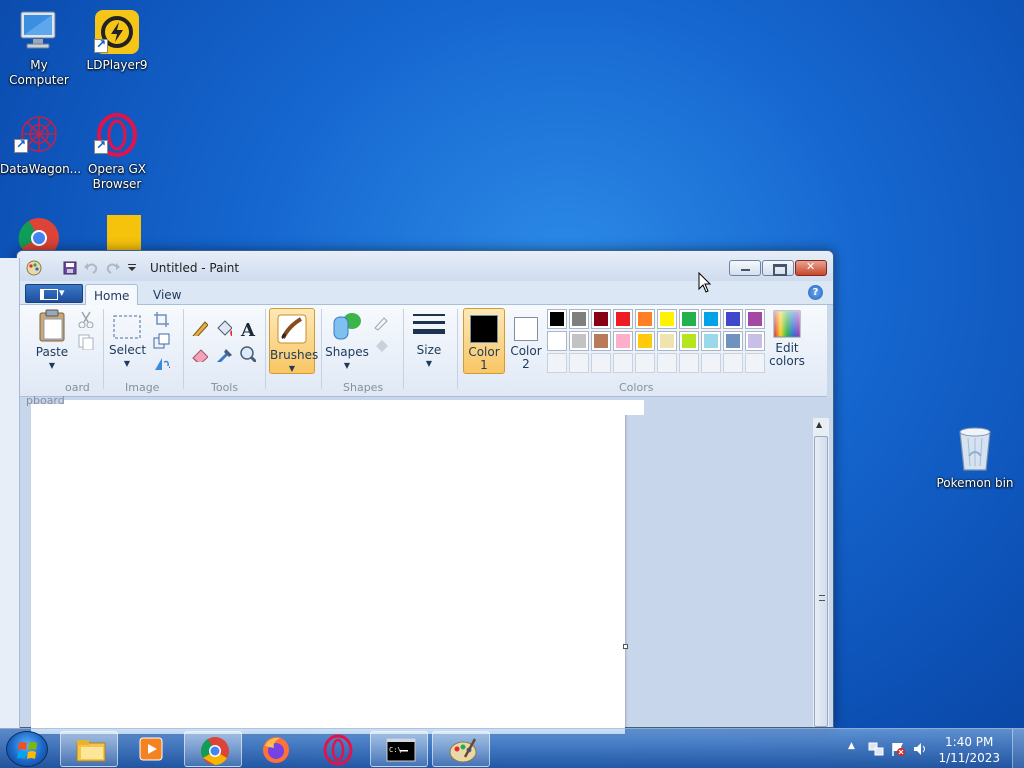  I want to click on color2-button: Color 2, so click(526, 341).